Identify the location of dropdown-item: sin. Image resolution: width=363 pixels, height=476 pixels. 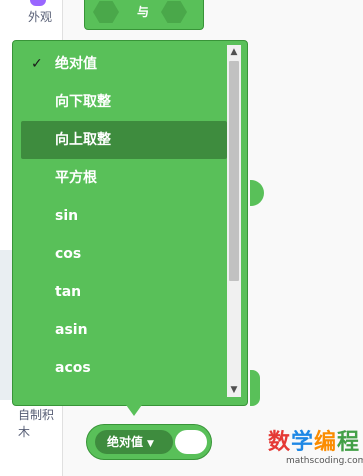
(124, 216).